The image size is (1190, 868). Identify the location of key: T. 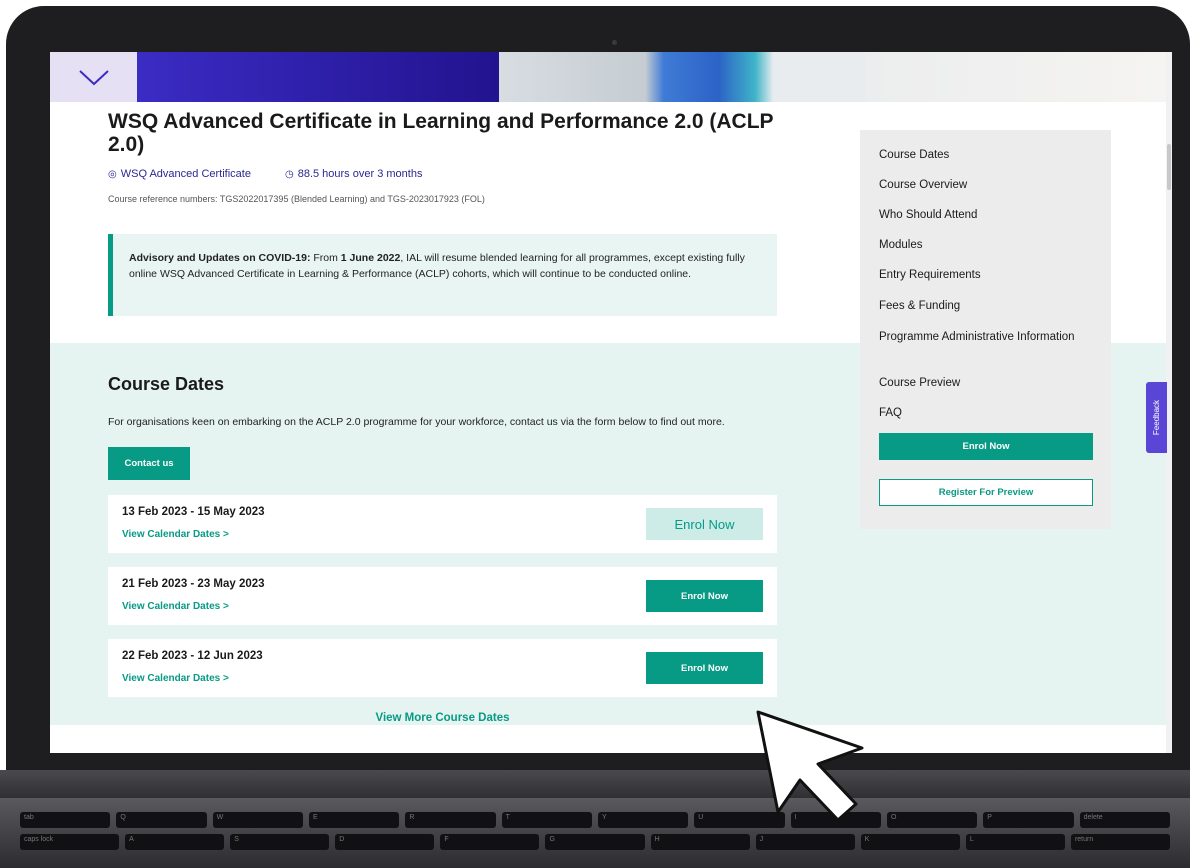
(546, 820).